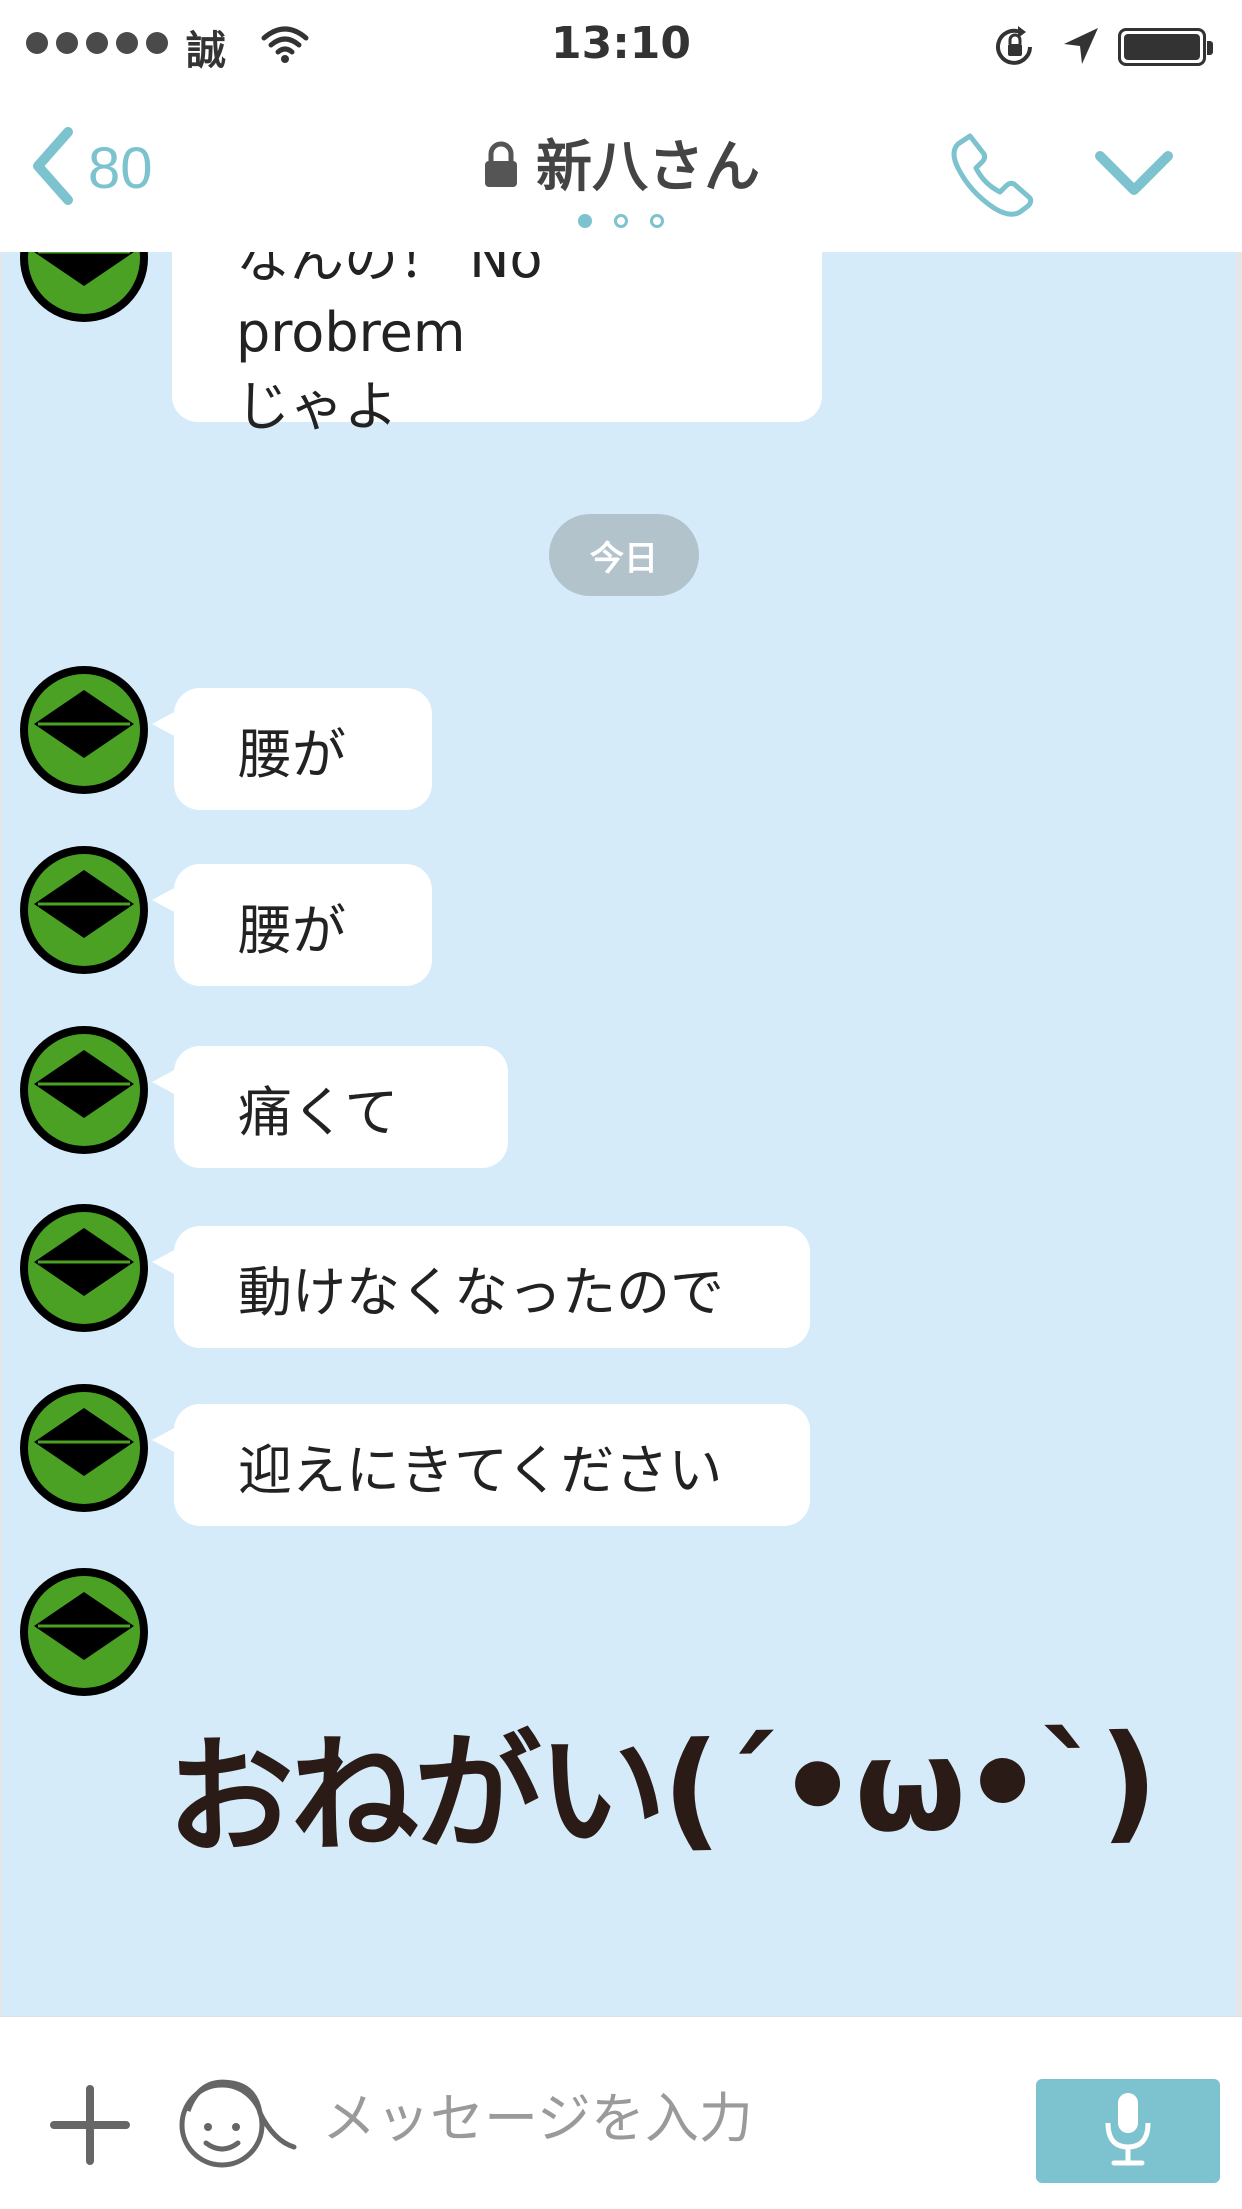 The width and height of the screenshot is (1242, 2209). Describe the element at coordinates (389, 345) in the screenshot. I see `message-text: なんの！ No probrem じゃよ` at that location.